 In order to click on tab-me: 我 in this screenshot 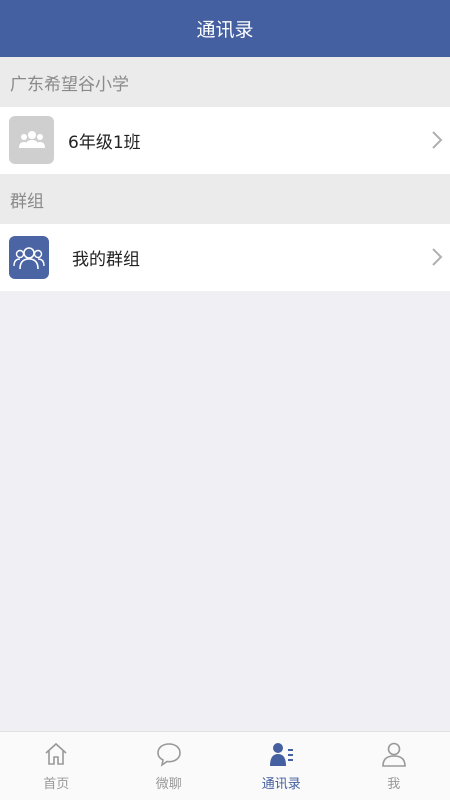, I will do `click(394, 766)`.